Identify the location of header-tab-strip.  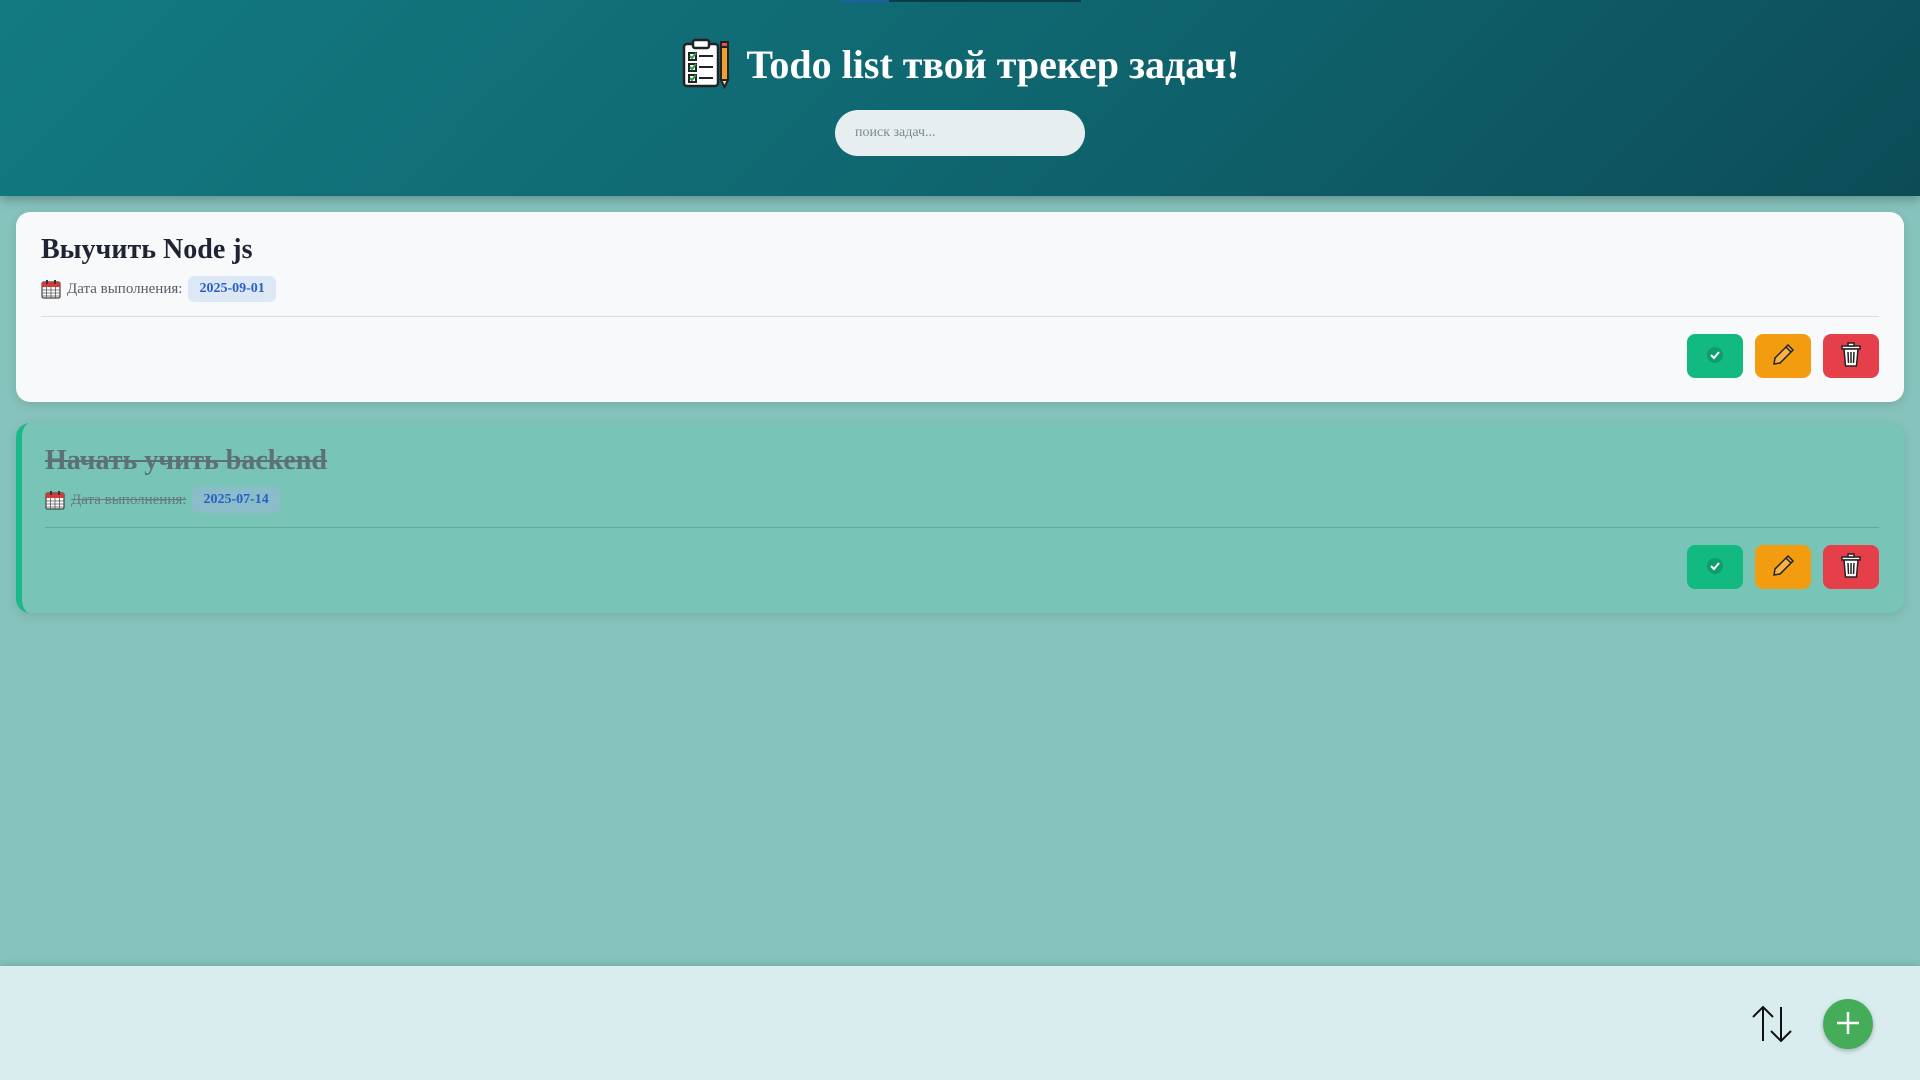
(961, 1).